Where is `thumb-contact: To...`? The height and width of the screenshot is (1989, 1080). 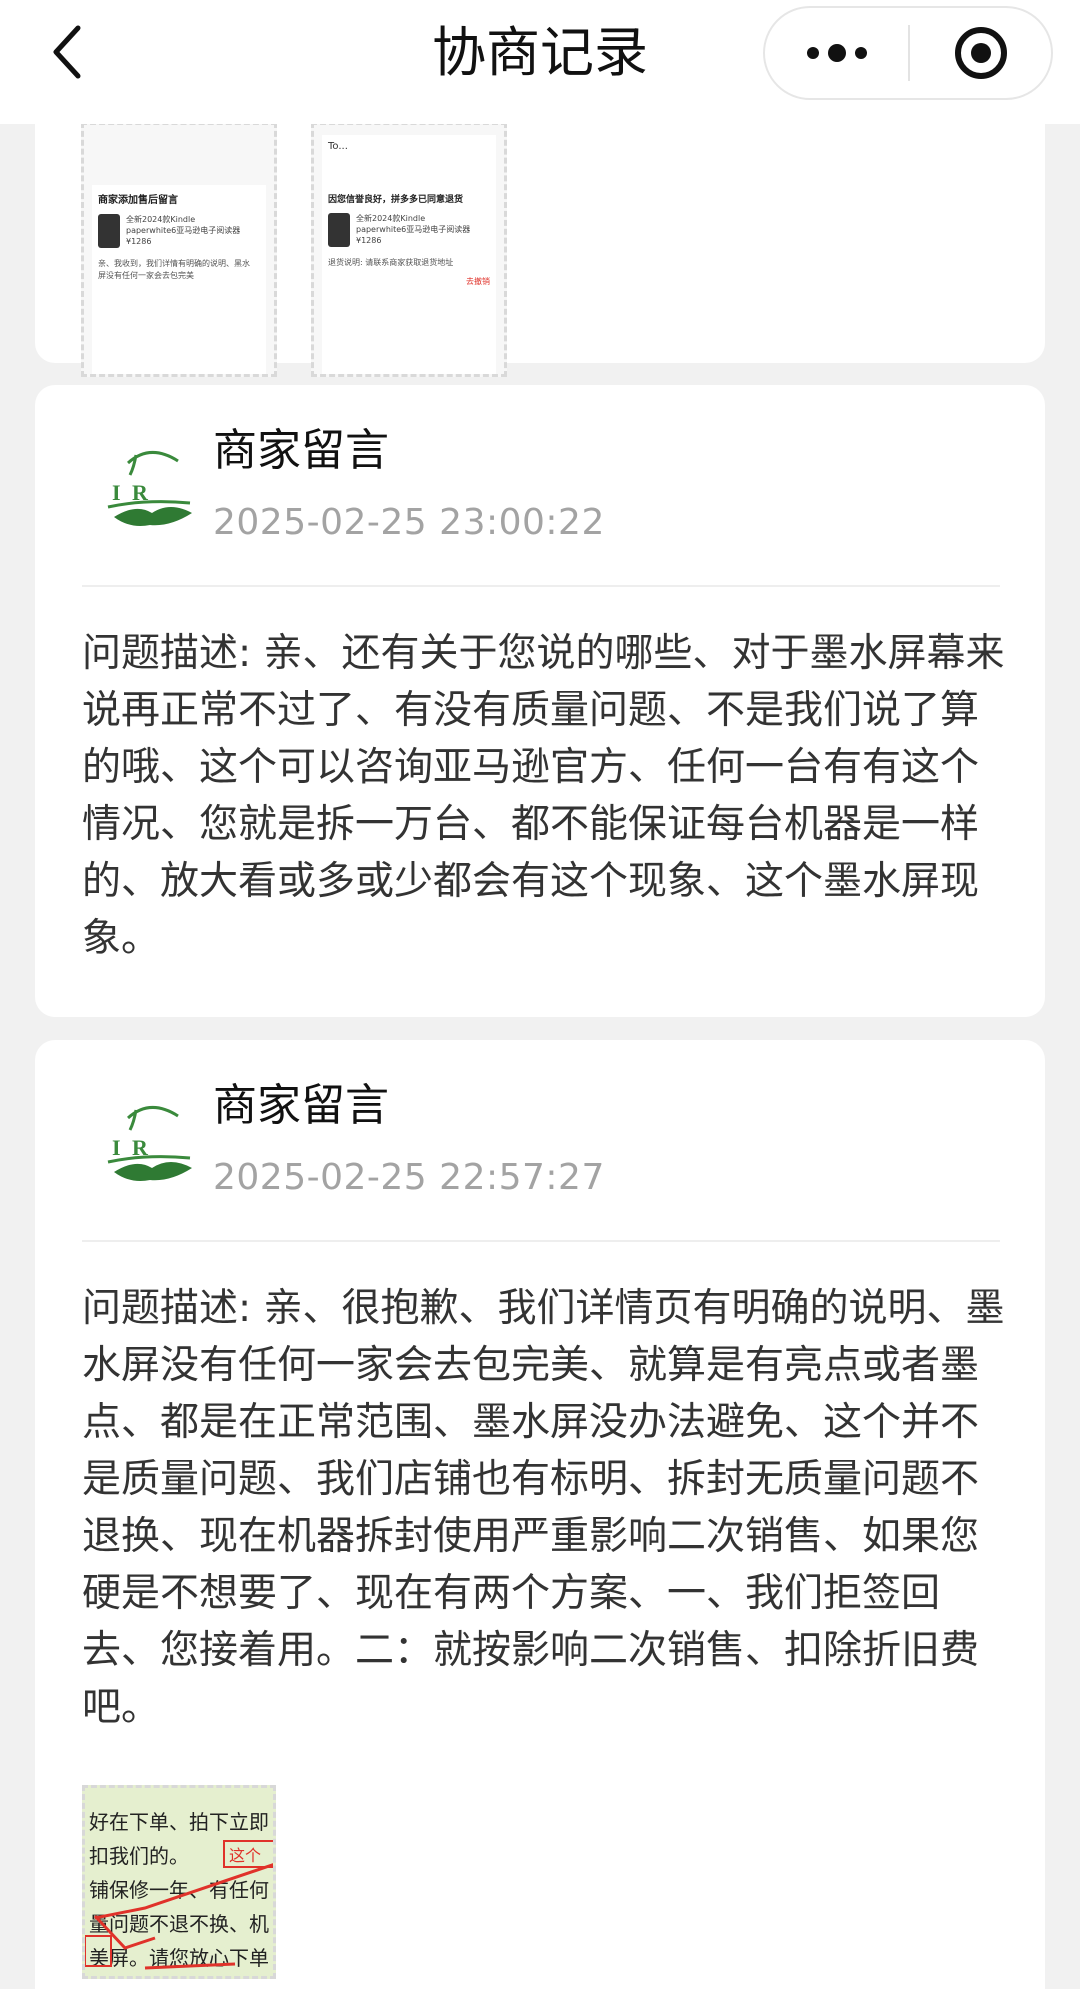 thumb-contact: To... is located at coordinates (338, 146).